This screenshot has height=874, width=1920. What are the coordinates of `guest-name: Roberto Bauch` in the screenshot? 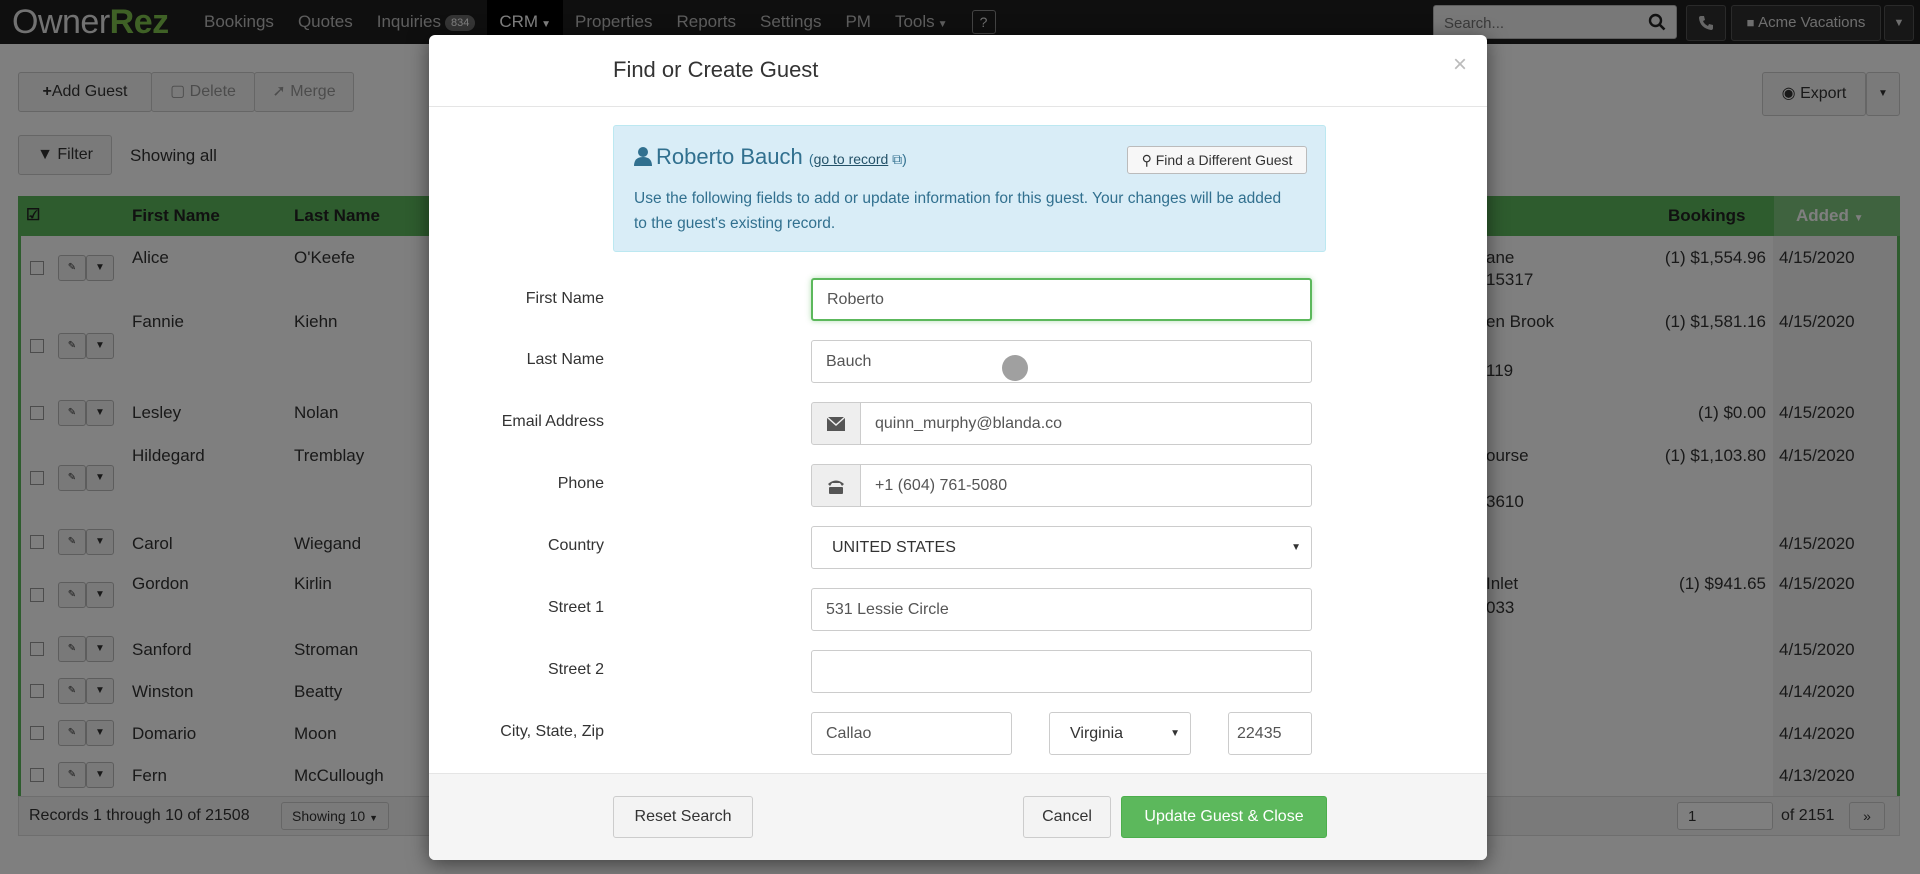 It's located at (729, 156).